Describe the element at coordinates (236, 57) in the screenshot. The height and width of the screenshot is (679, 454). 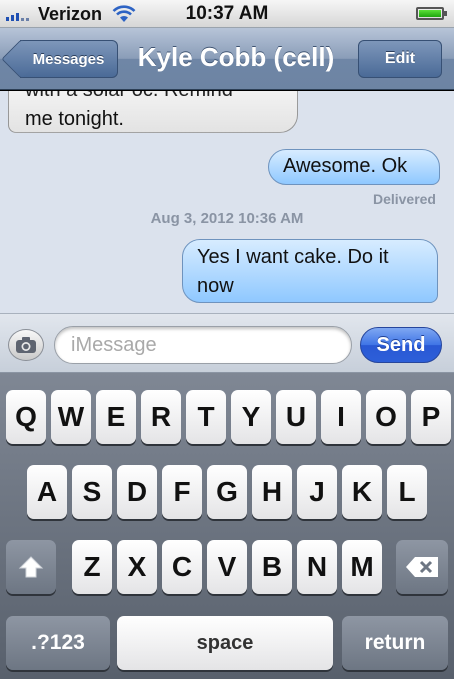
I see `conversation-title: Kyle Cobb (cell)` at that location.